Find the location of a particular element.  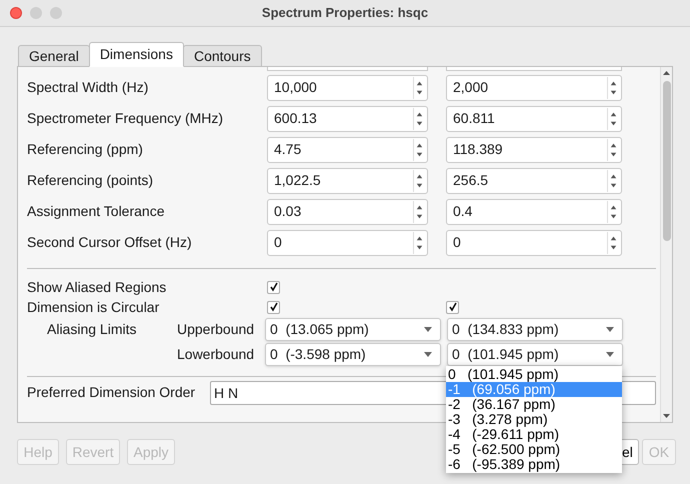

dropdown: 0 (13.065 ppm) is located at coordinates (353, 329).